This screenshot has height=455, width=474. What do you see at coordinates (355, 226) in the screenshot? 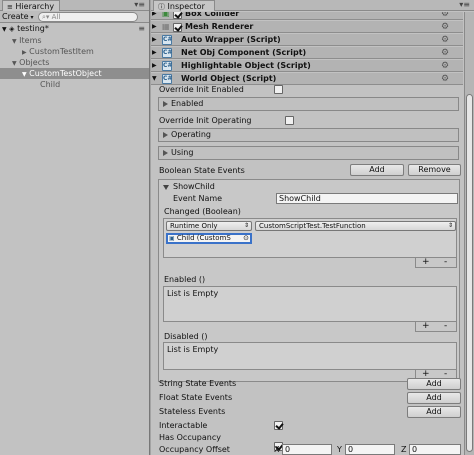
I see `function-dropdown: CustomScriptTest.TestFunction ⇕` at bounding box center [355, 226].